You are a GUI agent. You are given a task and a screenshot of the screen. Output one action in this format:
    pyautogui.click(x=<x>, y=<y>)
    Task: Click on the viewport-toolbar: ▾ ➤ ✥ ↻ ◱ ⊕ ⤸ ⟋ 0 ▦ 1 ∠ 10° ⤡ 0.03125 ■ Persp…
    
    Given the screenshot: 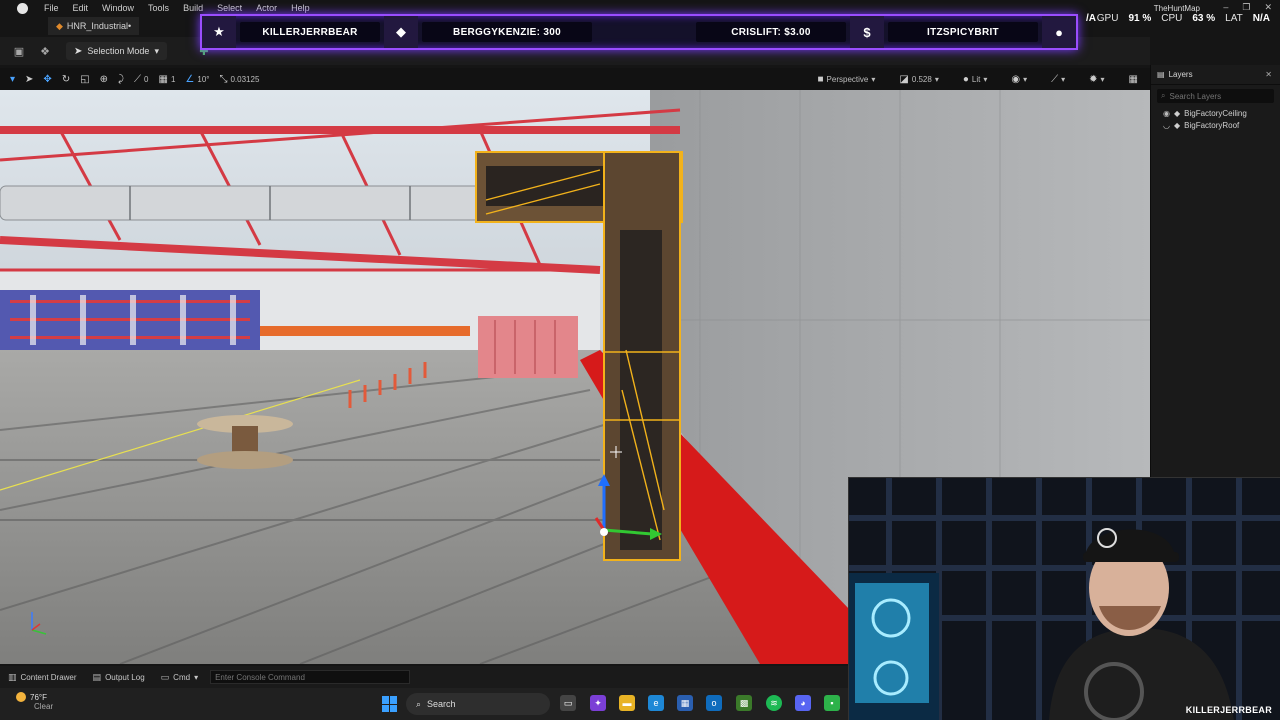 What is the action you would take?
    pyautogui.click(x=575, y=79)
    